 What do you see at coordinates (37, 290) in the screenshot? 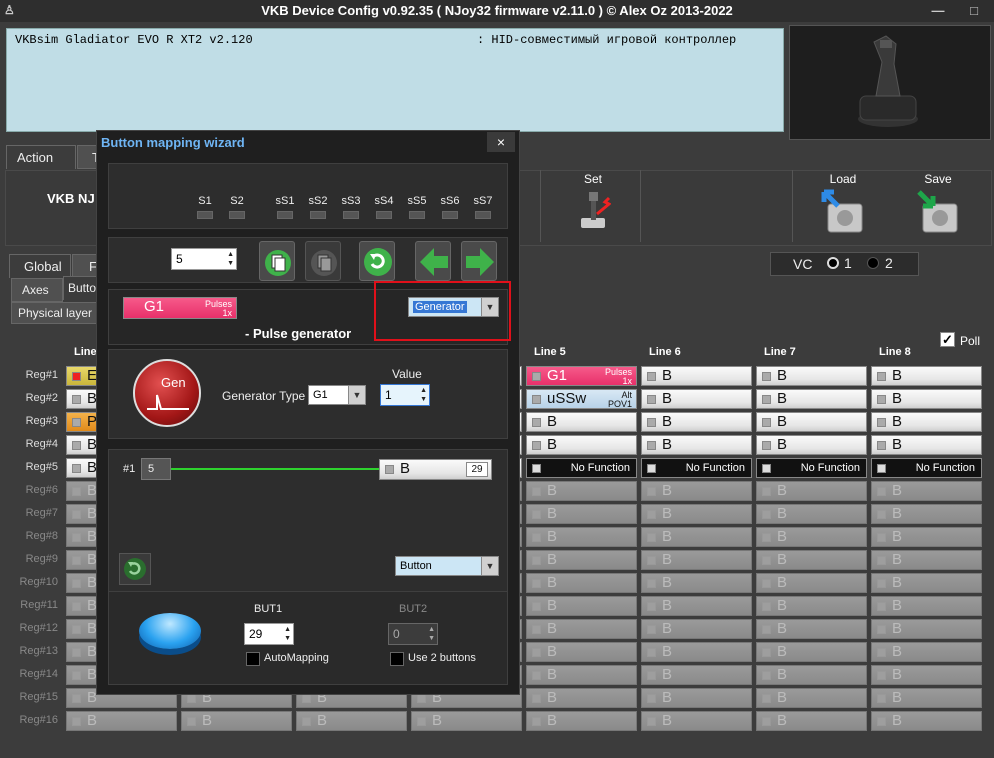
I see `tab-axes: Axes` at bounding box center [37, 290].